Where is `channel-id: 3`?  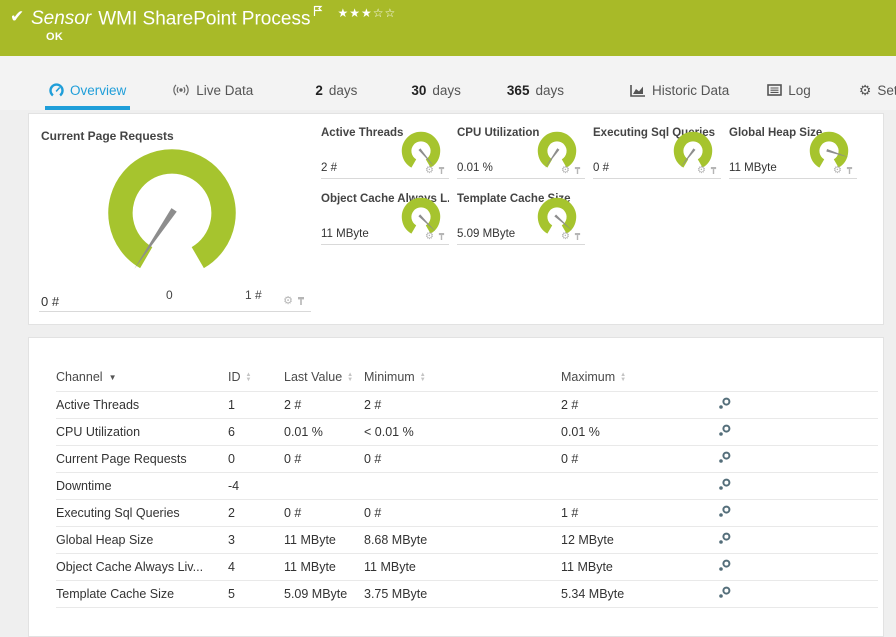 channel-id: 3 is located at coordinates (256, 540).